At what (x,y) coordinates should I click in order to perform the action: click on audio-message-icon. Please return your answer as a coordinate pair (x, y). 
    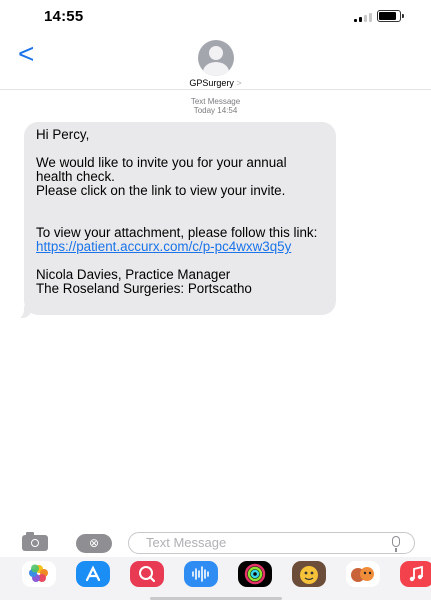
    Looking at the image, I should click on (201, 574).